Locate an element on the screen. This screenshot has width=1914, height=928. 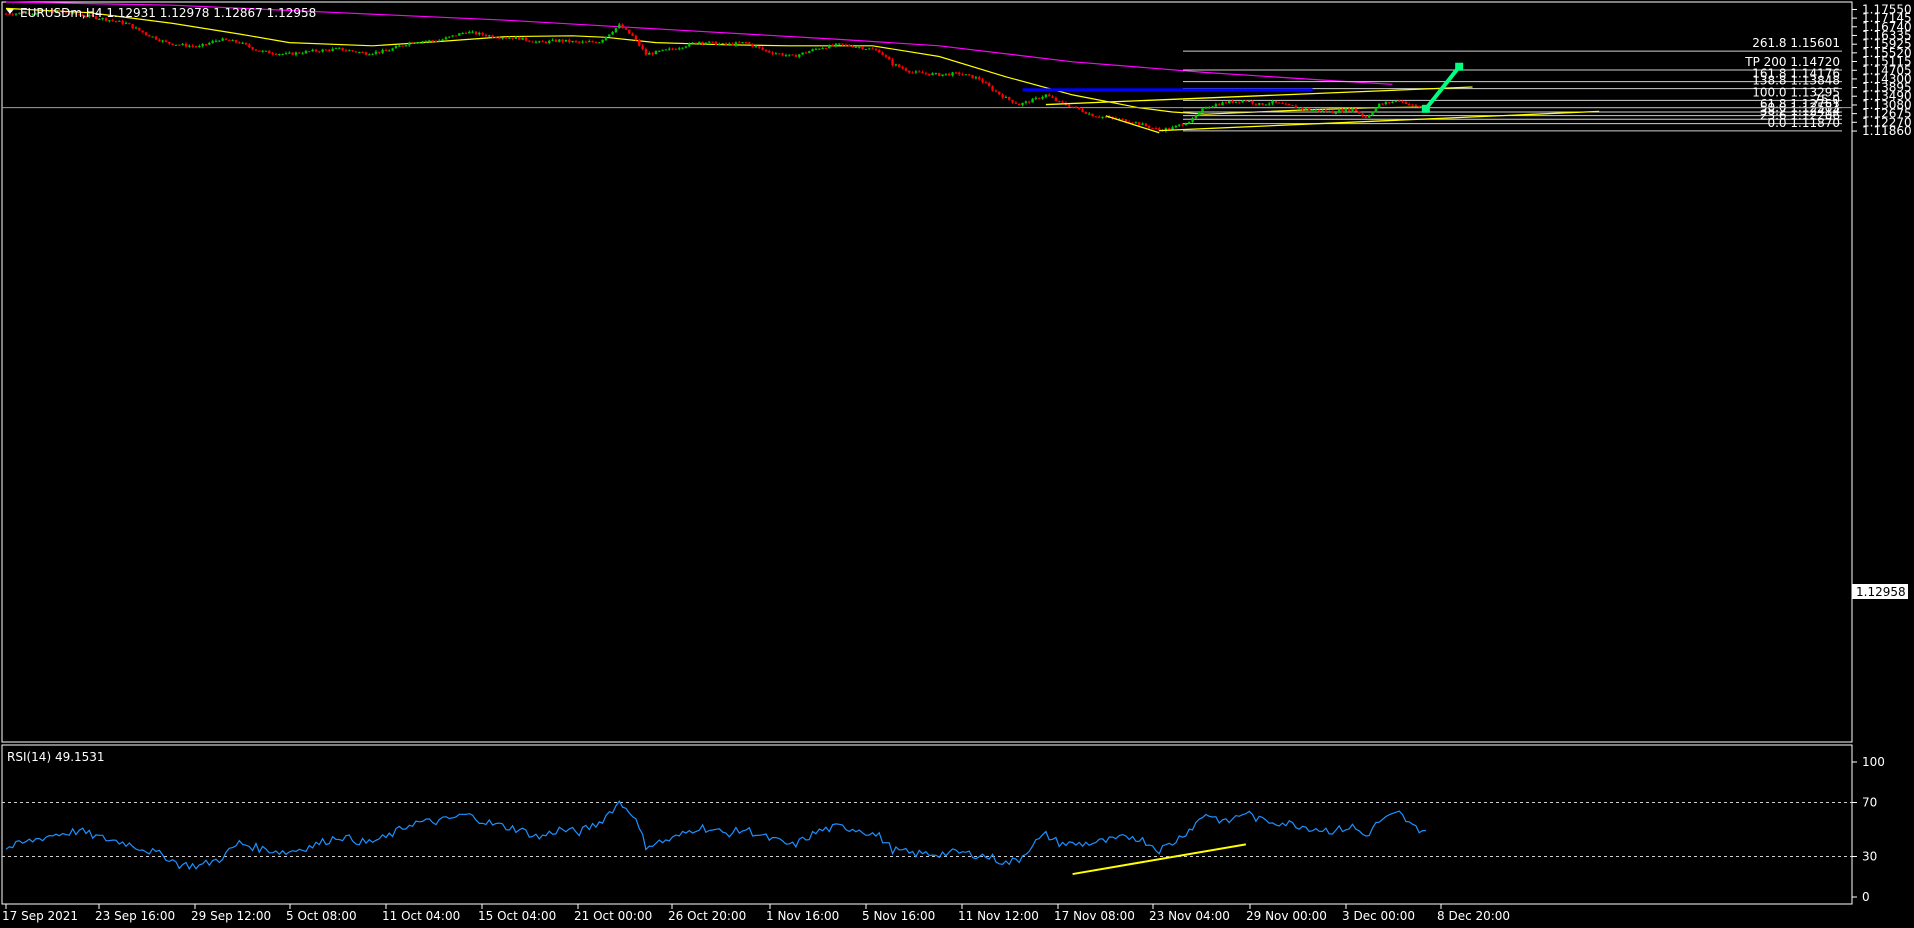
projection-start-marker is located at coordinates (1425, 108).